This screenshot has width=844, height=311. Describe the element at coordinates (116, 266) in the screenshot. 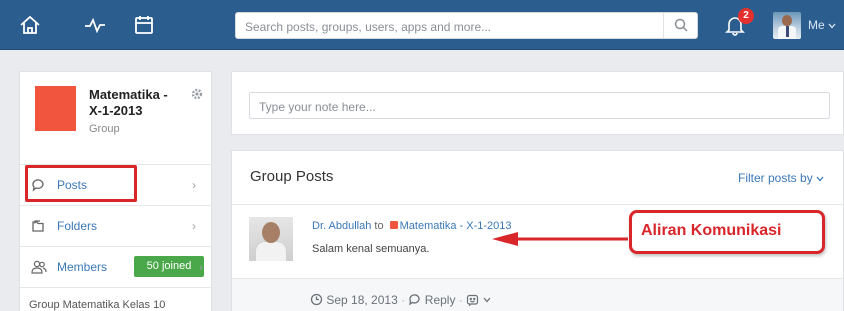

I see `sidebar-item-members: Members 50 joined ›` at that location.